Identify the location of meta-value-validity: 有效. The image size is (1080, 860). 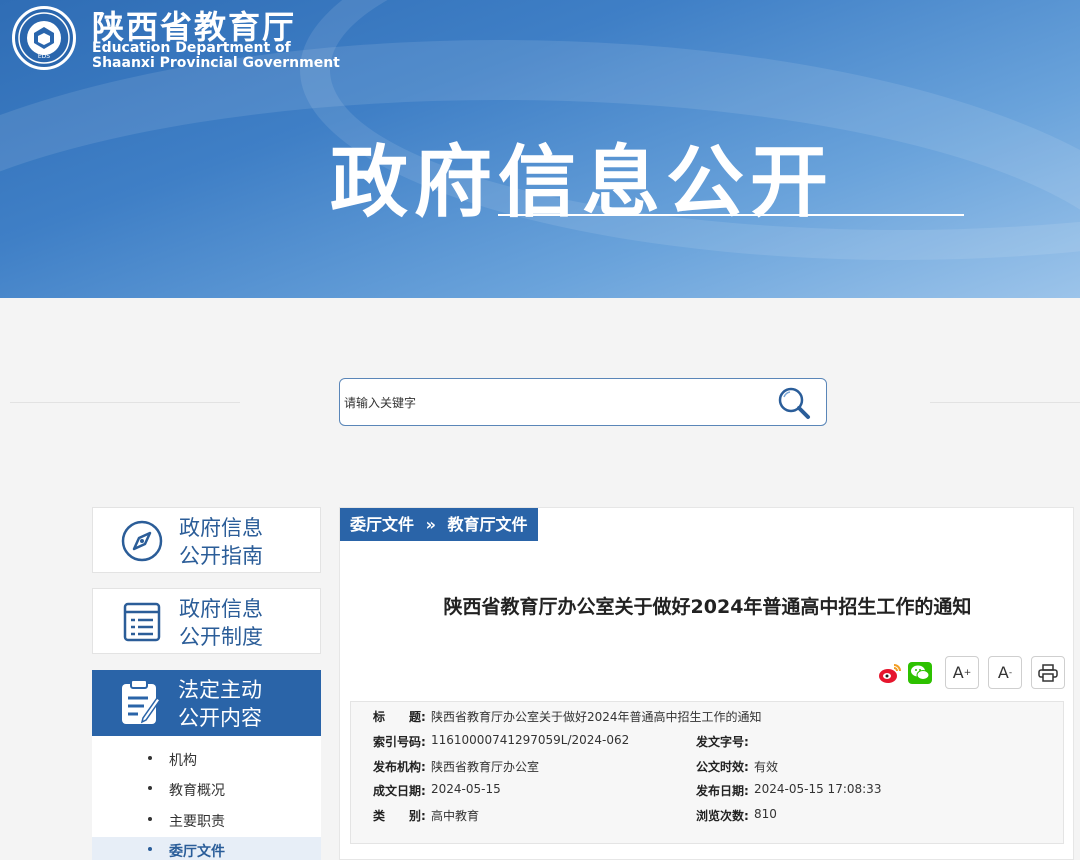
(766, 767).